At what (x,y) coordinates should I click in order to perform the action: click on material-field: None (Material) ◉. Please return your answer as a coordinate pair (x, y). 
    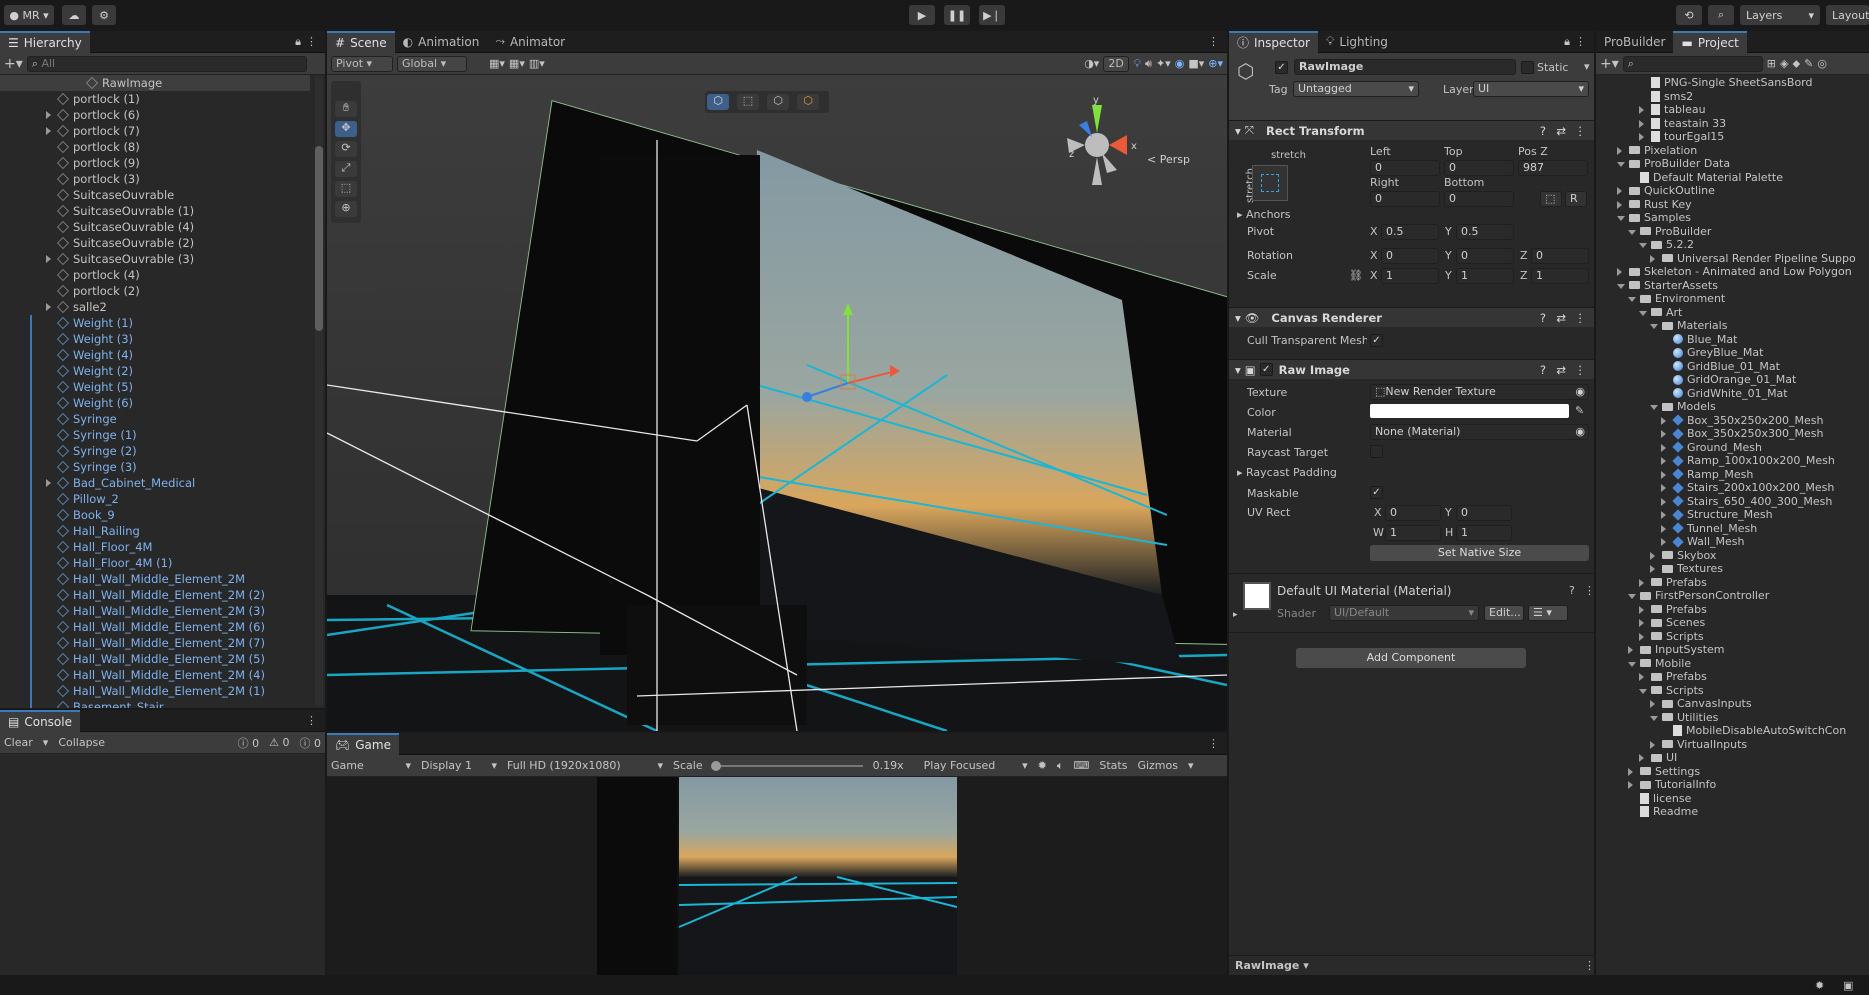
    Looking at the image, I should click on (1479, 432).